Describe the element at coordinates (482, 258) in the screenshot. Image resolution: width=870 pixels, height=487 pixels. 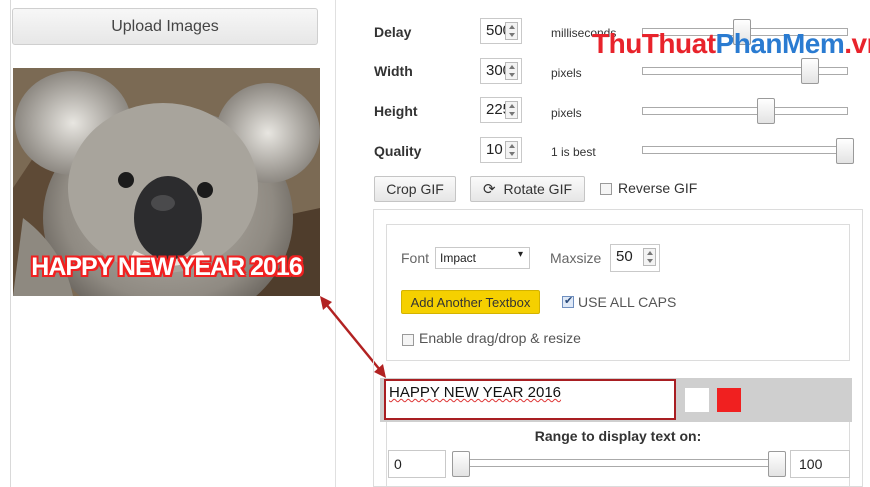
I see `font-select: Impact ▾` at that location.